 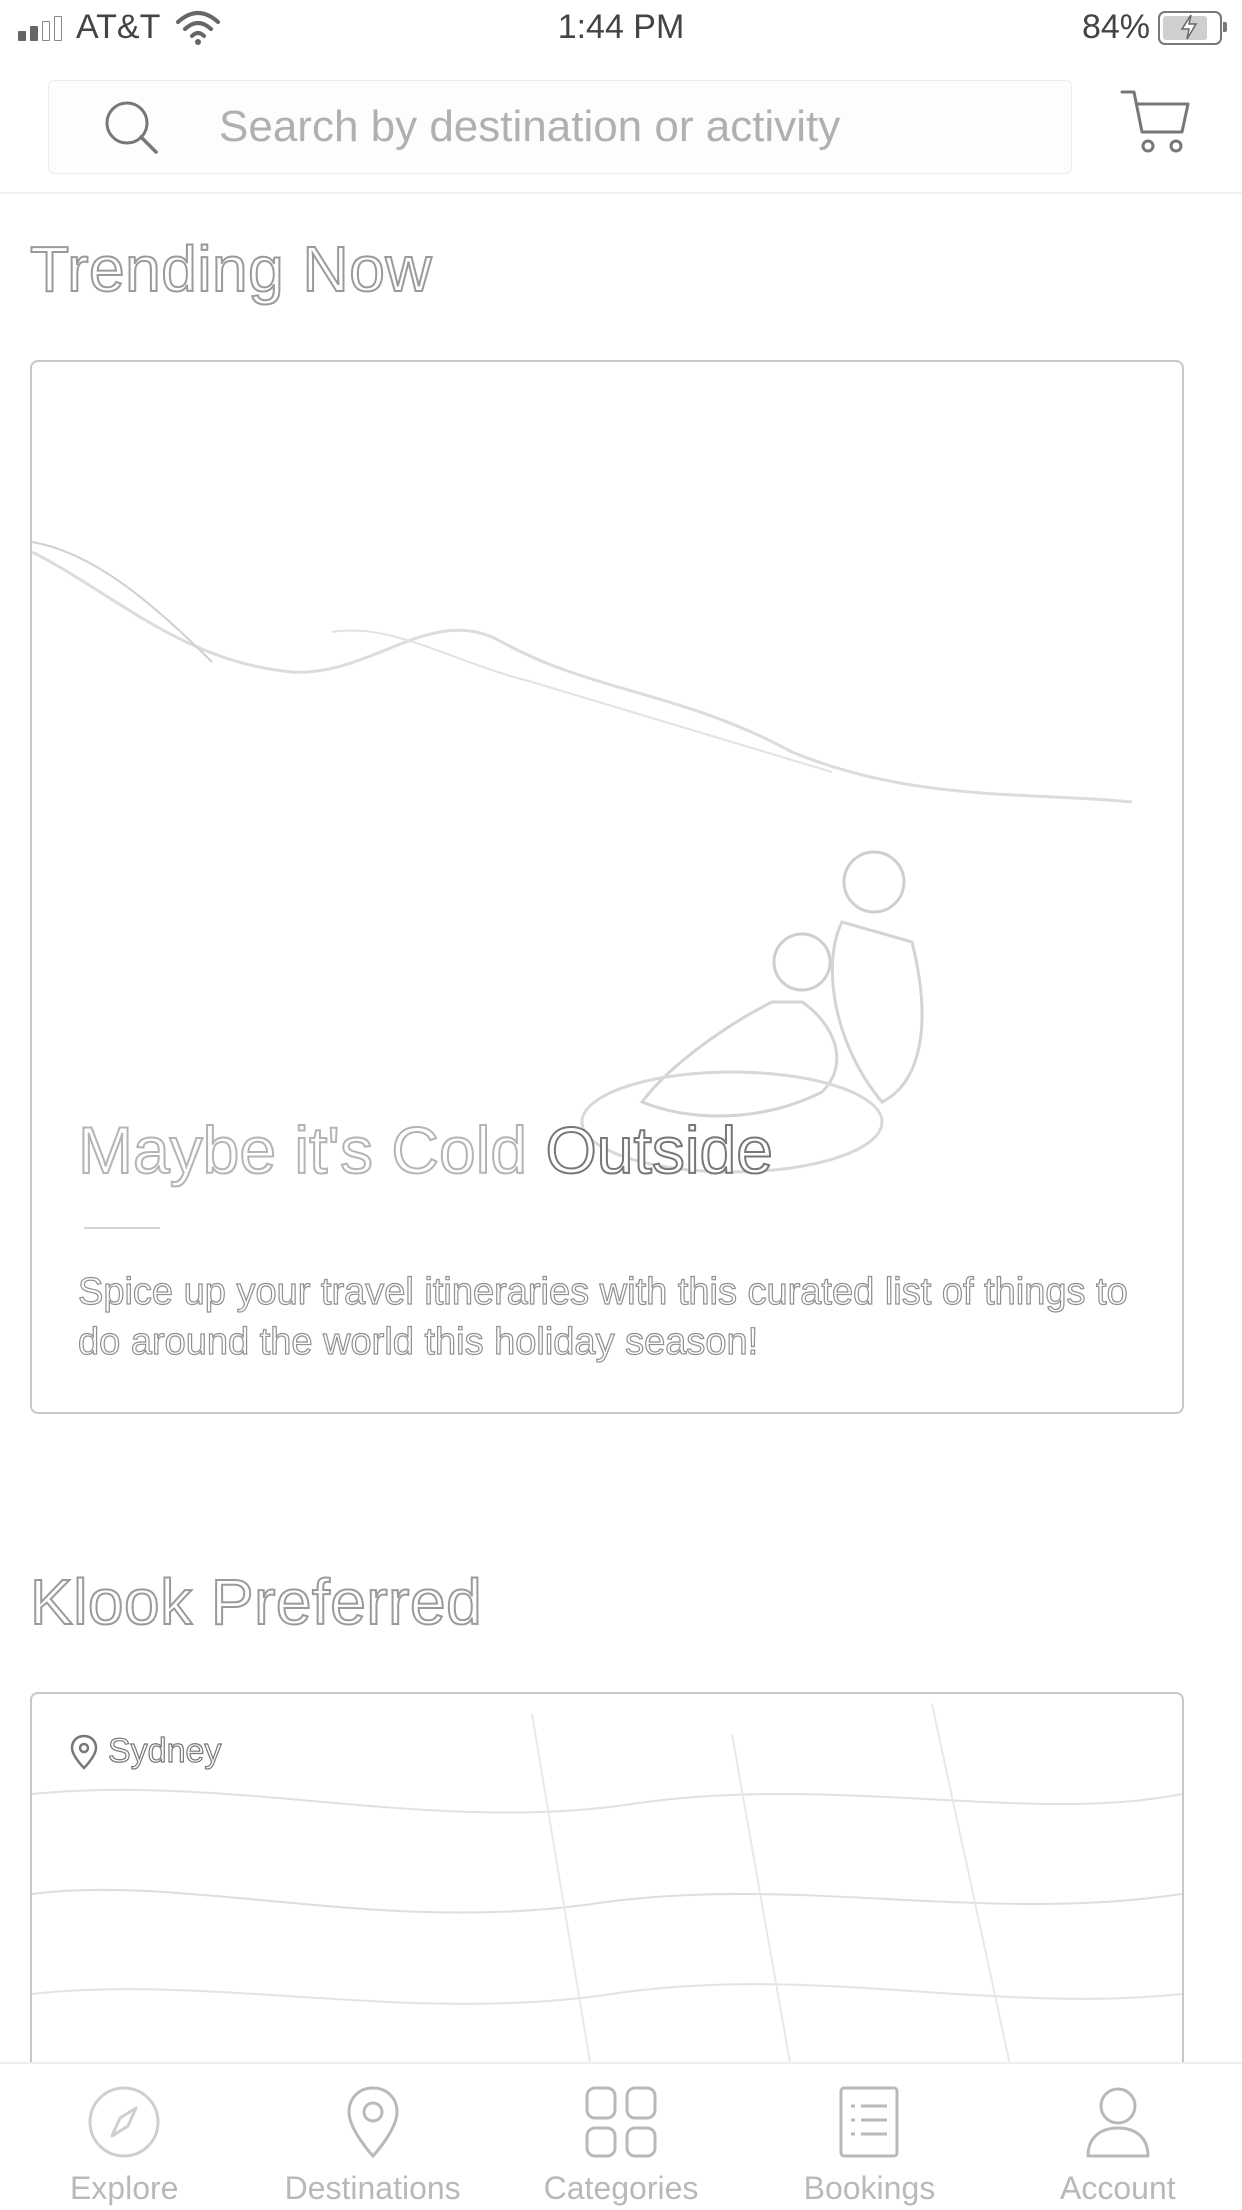 I want to click on person-icon, so click(x=1118, y=2122).